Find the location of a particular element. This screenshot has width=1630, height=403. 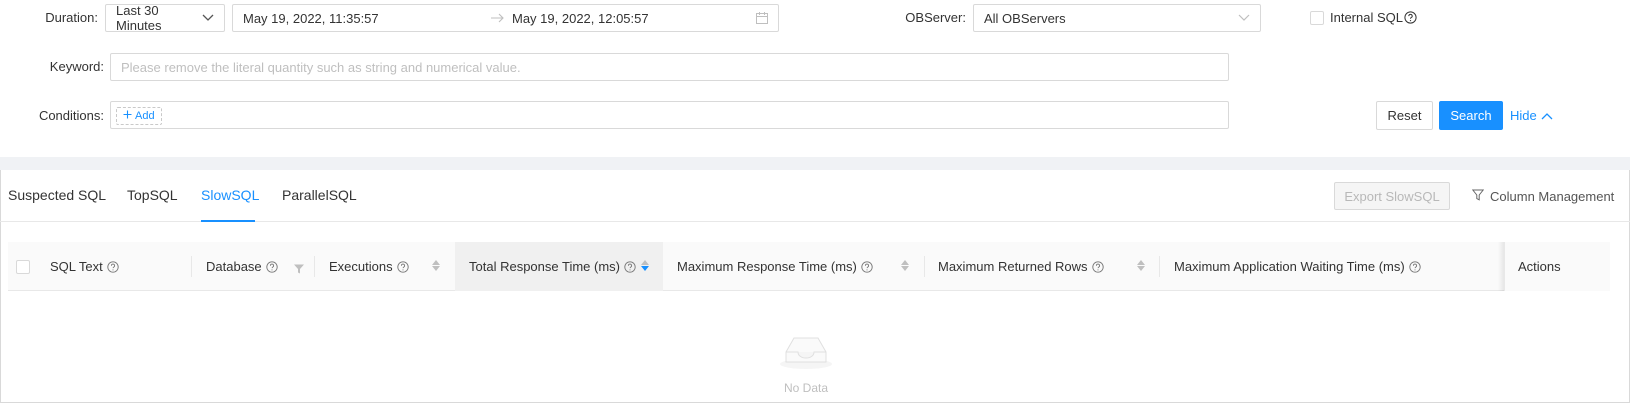

keyword-label: Keyword: is located at coordinates (76, 66).